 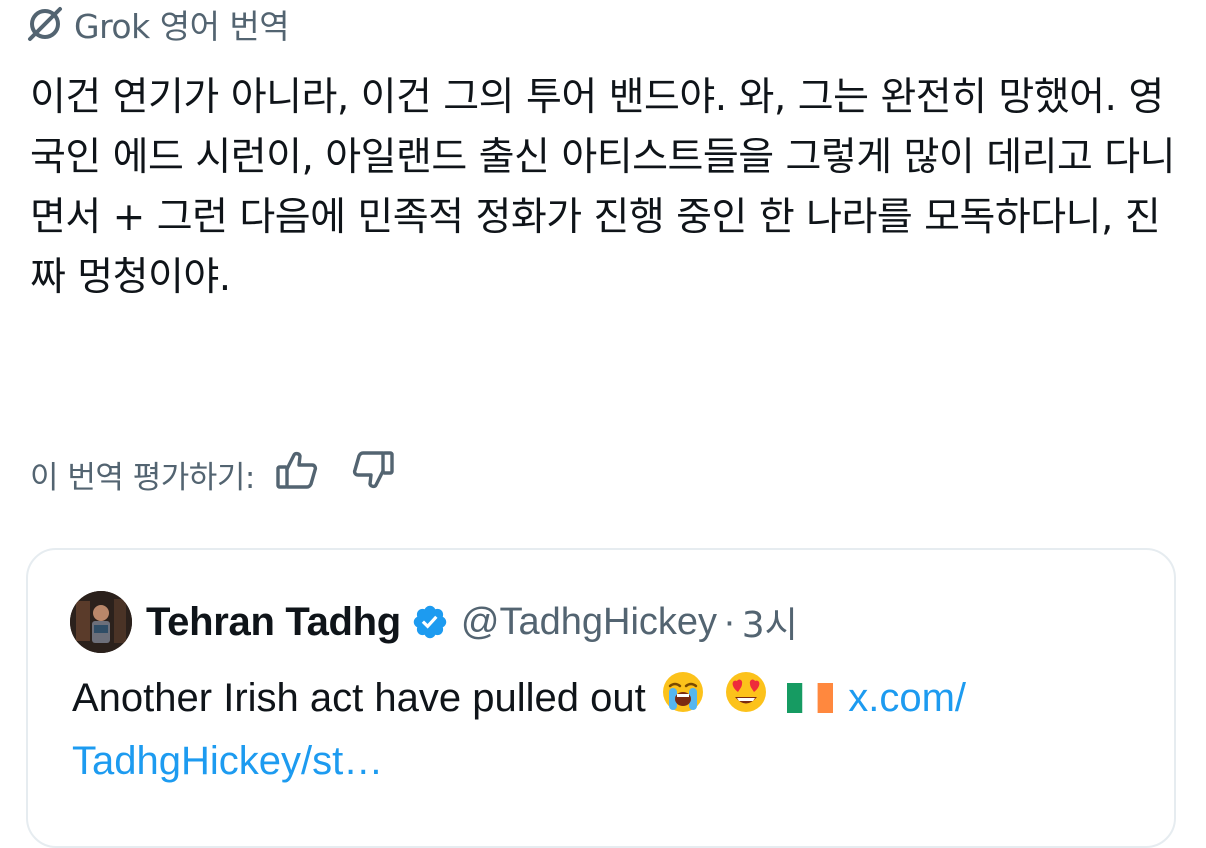 I want to click on post-link-part-1: x.com/, so click(x=907, y=698).